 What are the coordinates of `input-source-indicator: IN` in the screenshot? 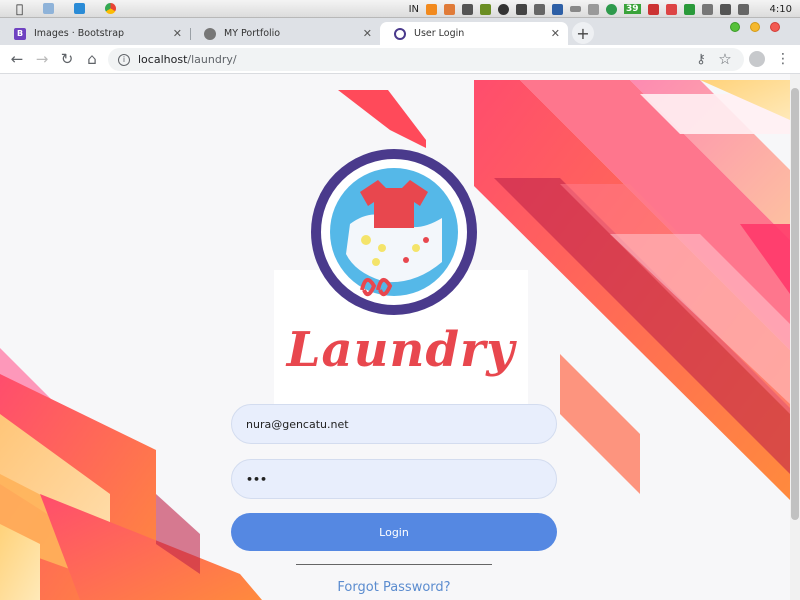 It's located at (414, 9).